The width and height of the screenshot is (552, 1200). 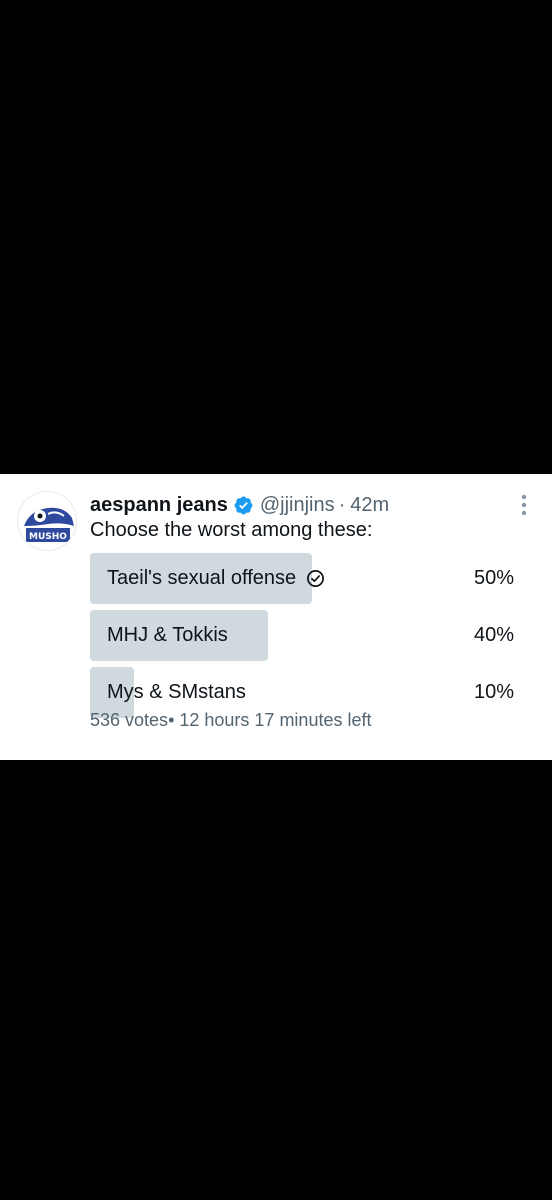 I want to click on poll-vote-count: 536 votes, so click(x=129, y=720).